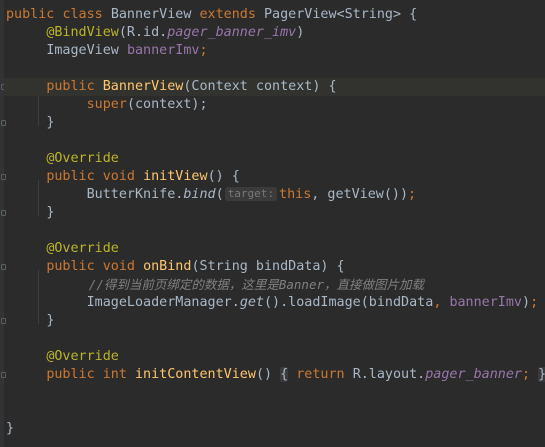 The image size is (545, 447). I want to click on keyword: super, so click(106, 104).